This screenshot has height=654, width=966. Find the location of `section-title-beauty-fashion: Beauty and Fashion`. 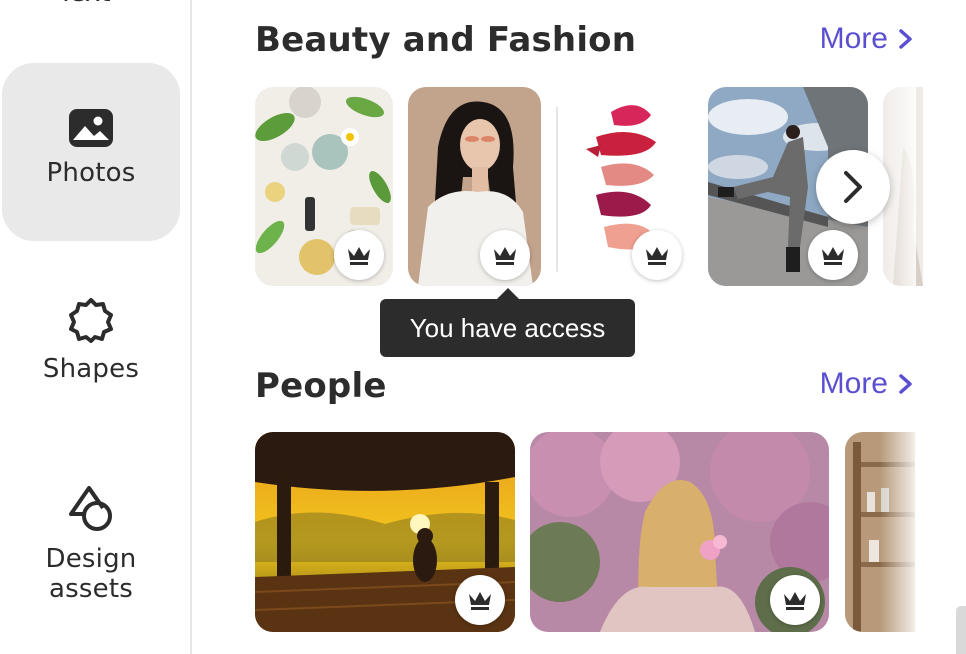

section-title-beauty-fashion: Beauty and Fashion is located at coordinates (446, 40).